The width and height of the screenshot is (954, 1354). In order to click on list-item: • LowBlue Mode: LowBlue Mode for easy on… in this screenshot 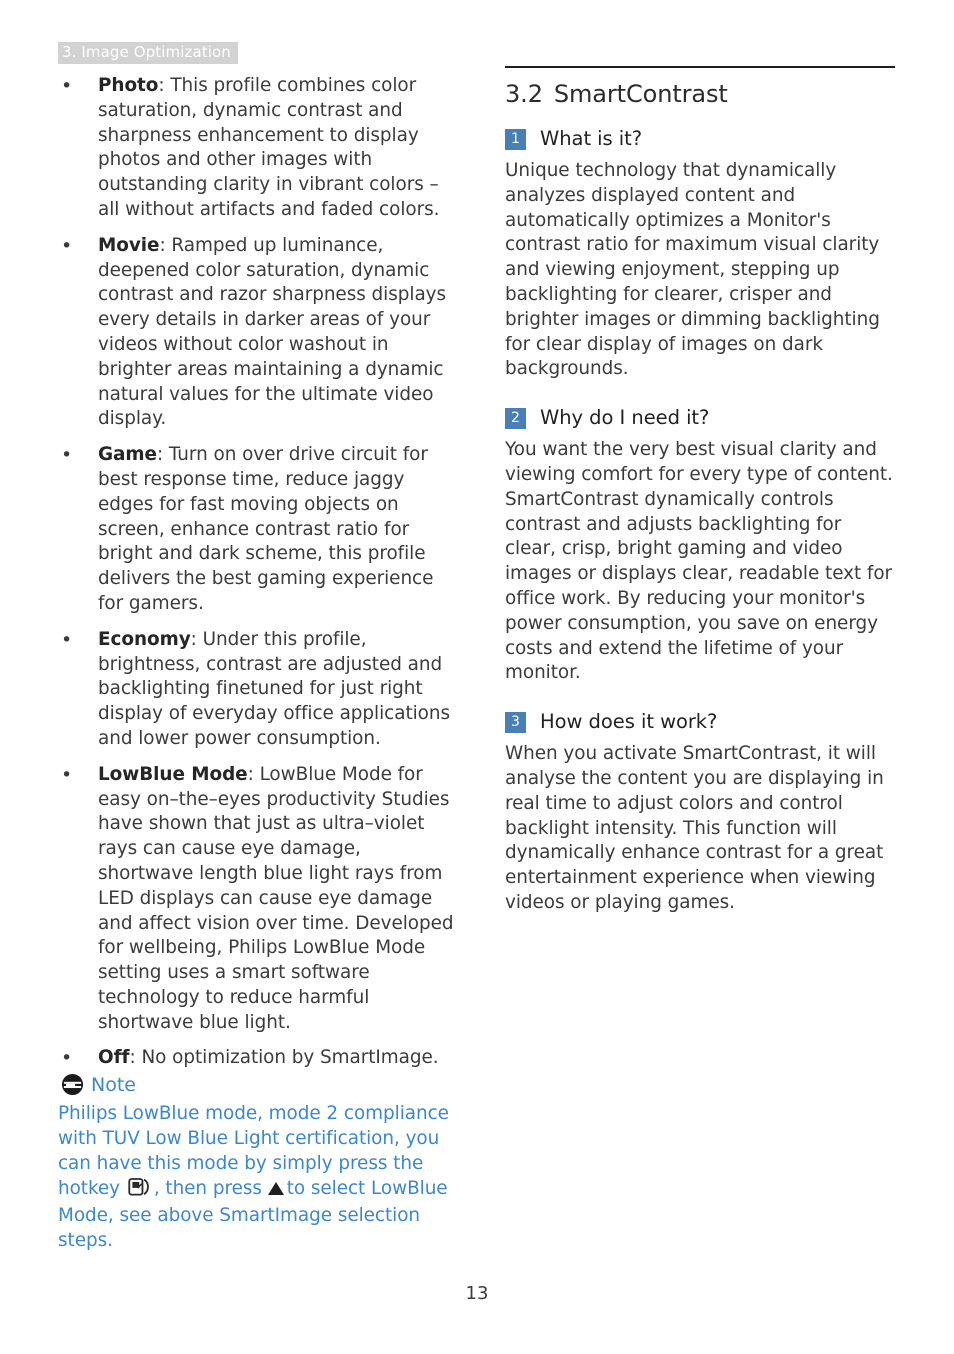, I will do `click(258, 899)`.